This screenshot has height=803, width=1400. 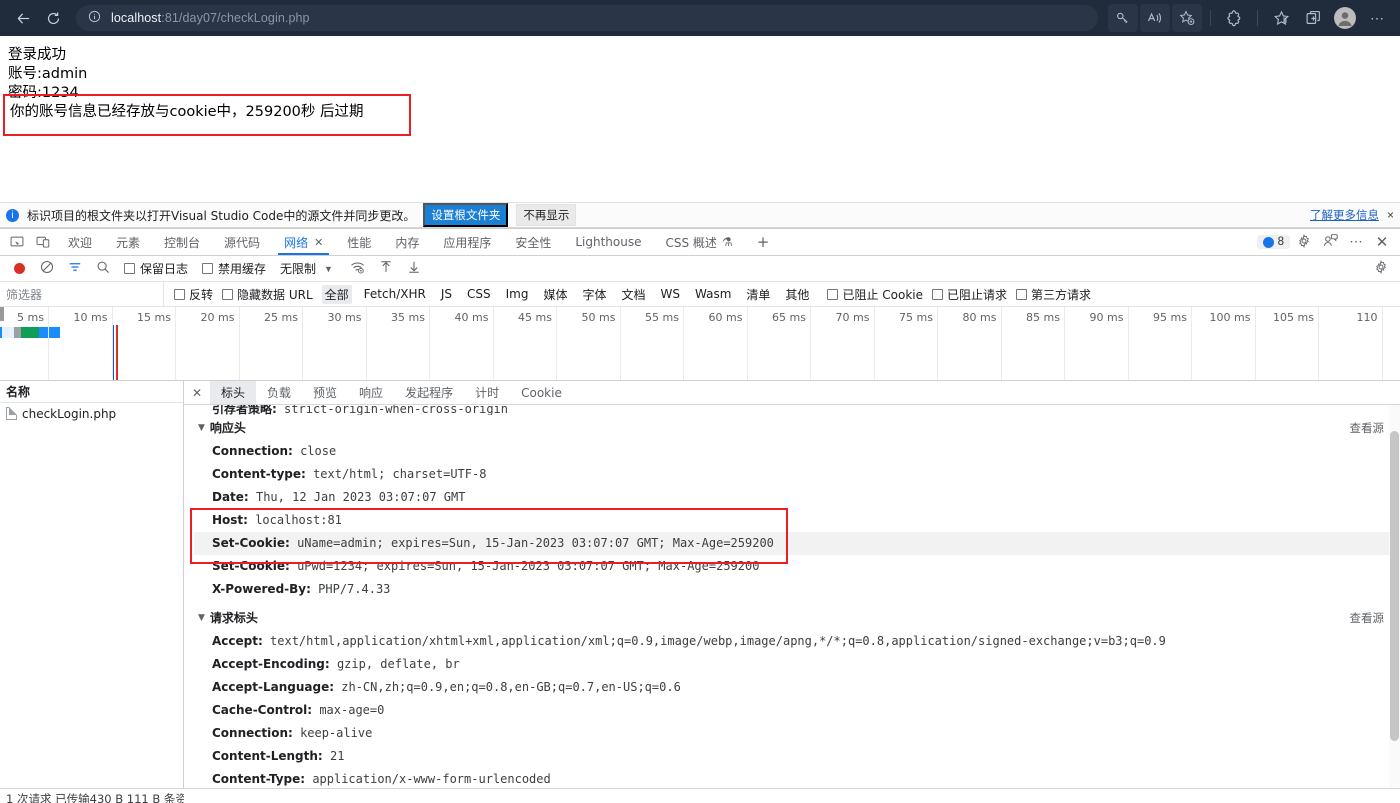 I want to click on third-party-checkbox: 第三方请求, so click(x=1053, y=294).